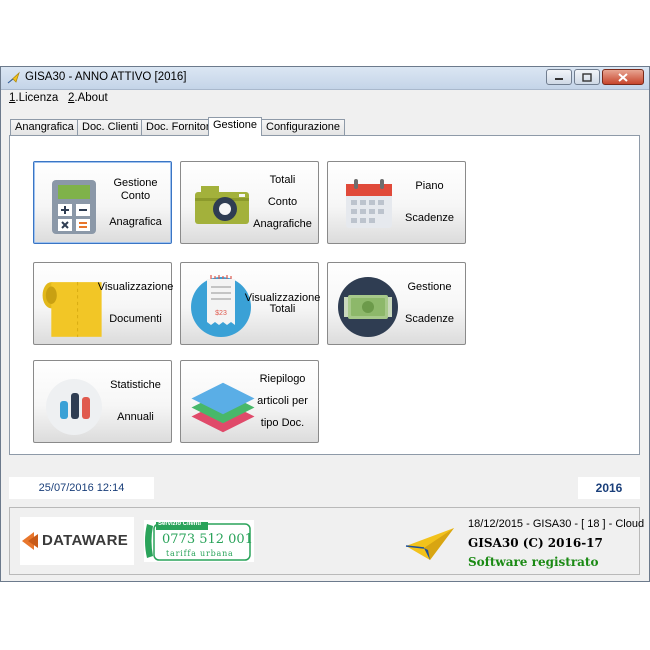 The width and height of the screenshot is (650, 650). Describe the element at coordinates (324, 488) in the screenshot. I see `status-bar: 25/07/2016 12:14 2016` at that location.